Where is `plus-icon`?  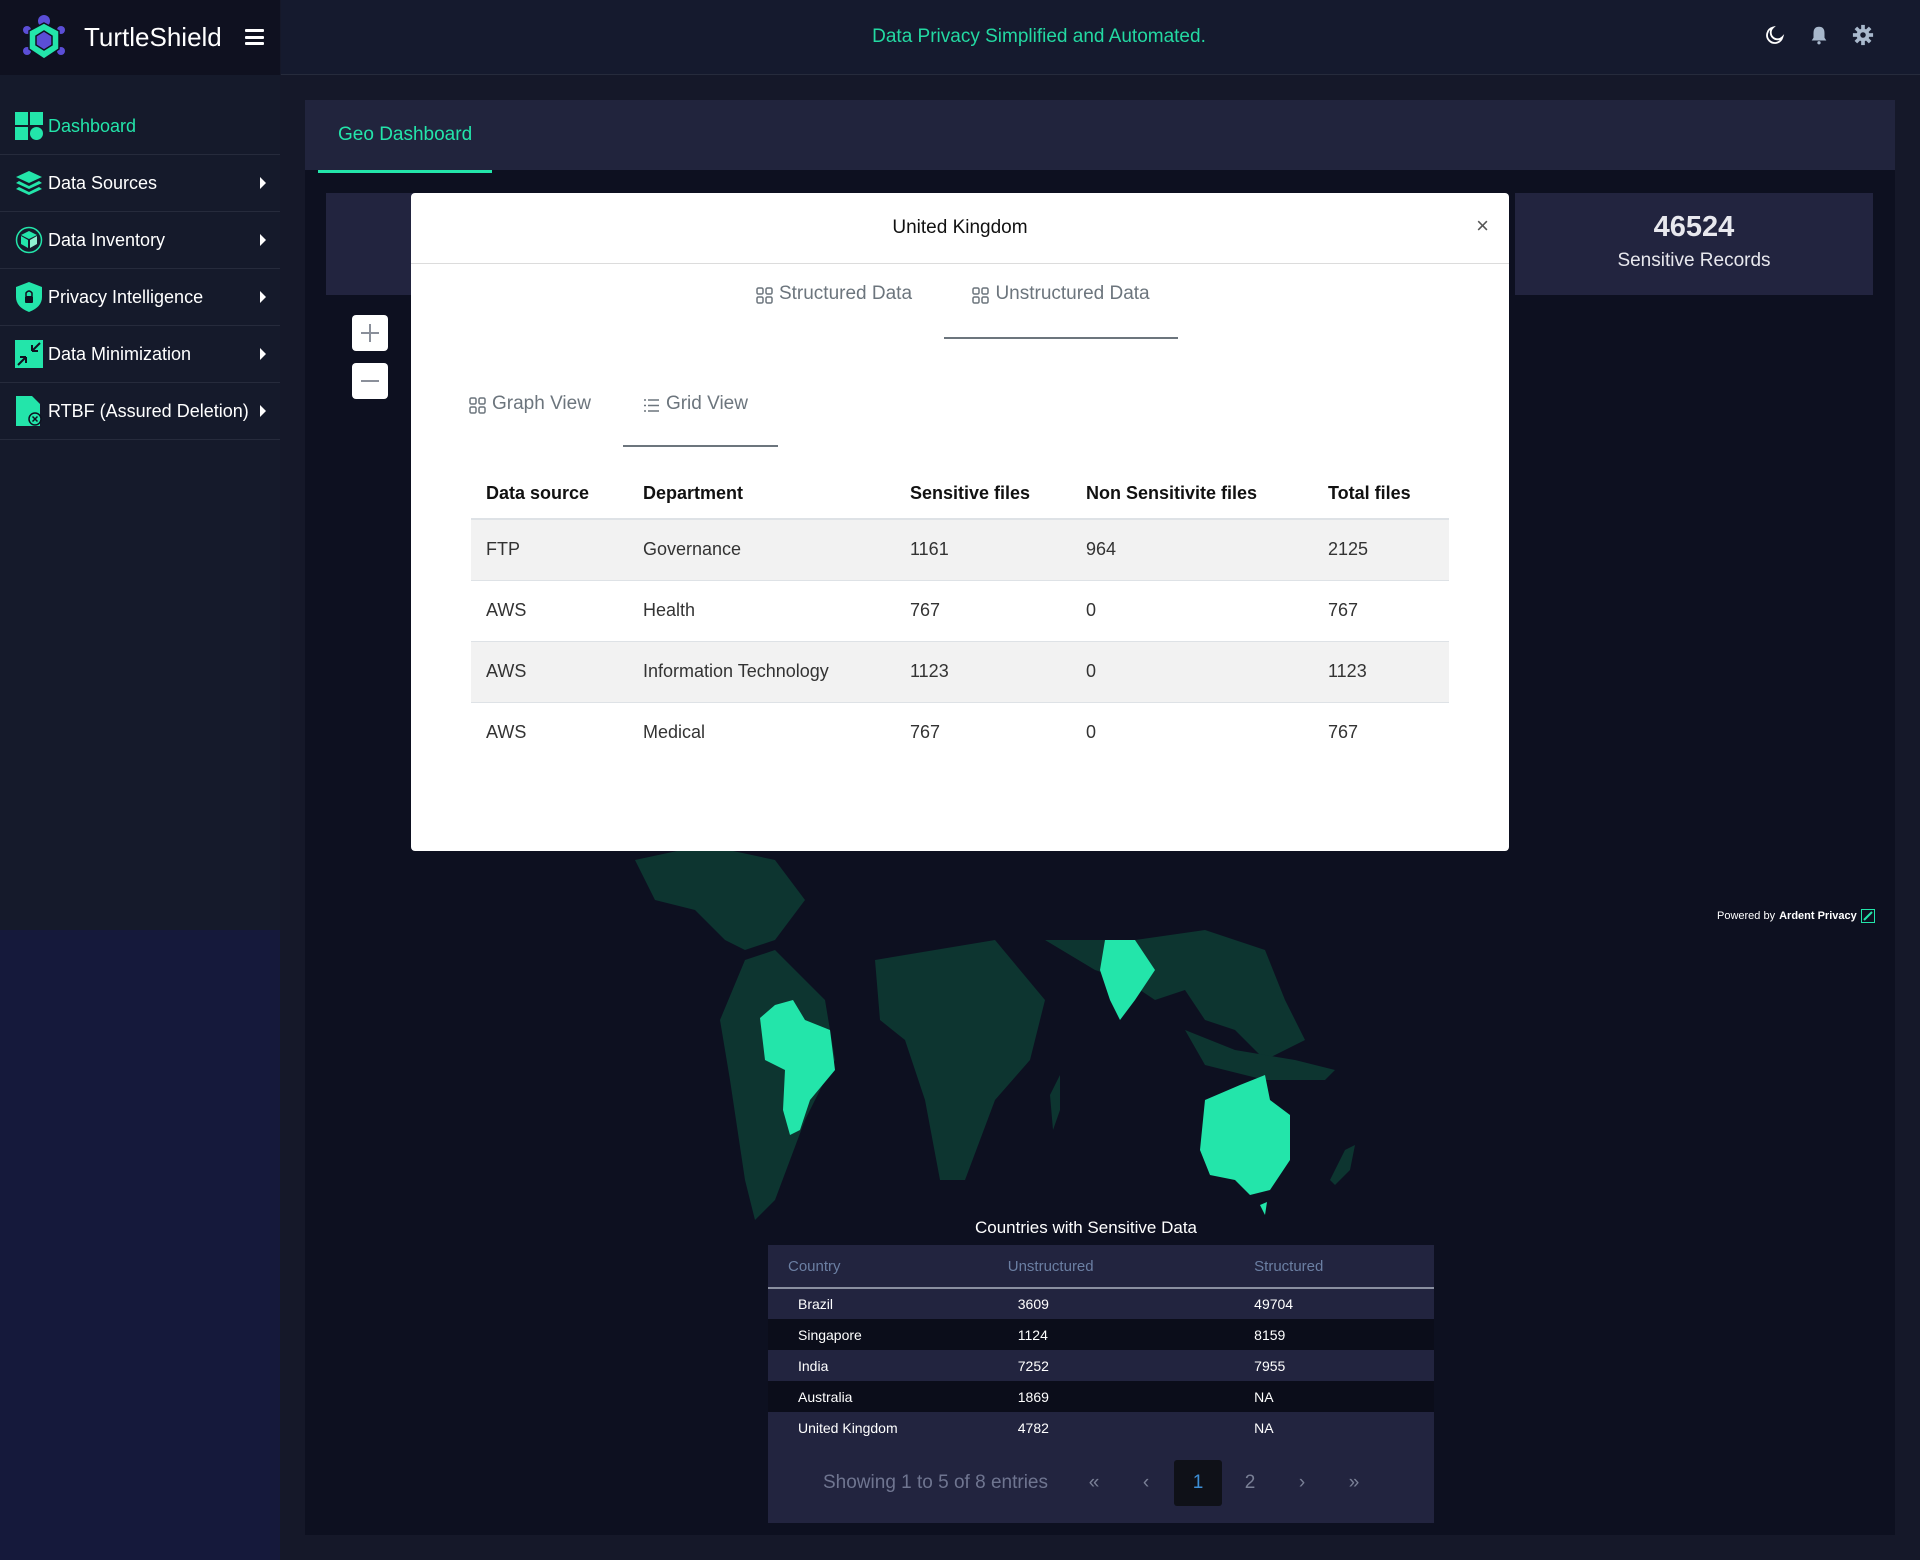 plus-icon is located at coordinates (370, 333).